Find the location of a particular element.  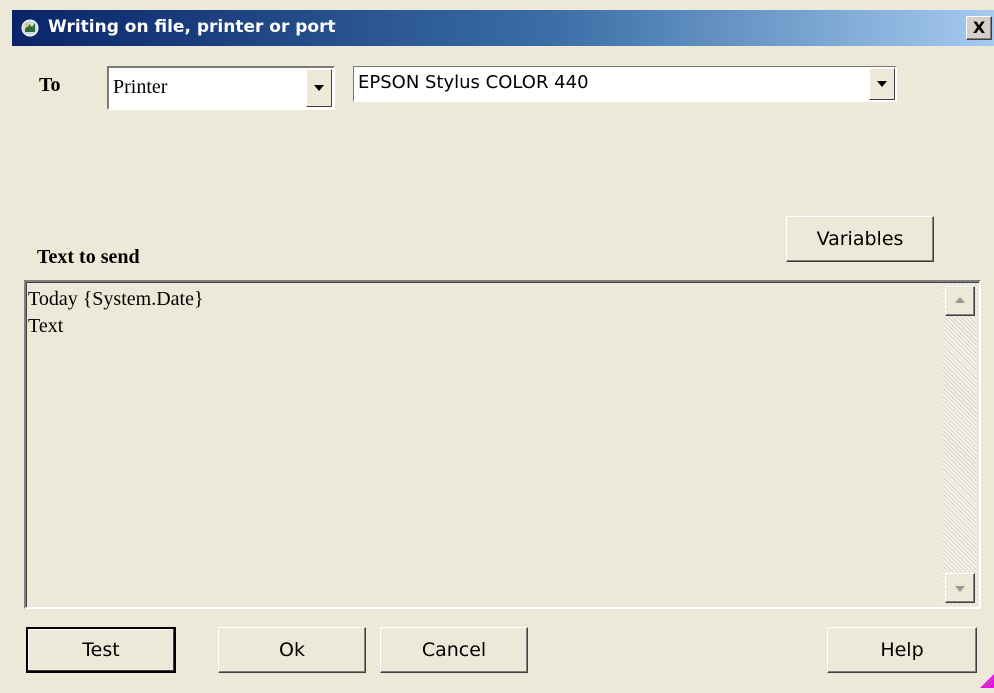

test-button: Test is located at coordinates (101, 650).